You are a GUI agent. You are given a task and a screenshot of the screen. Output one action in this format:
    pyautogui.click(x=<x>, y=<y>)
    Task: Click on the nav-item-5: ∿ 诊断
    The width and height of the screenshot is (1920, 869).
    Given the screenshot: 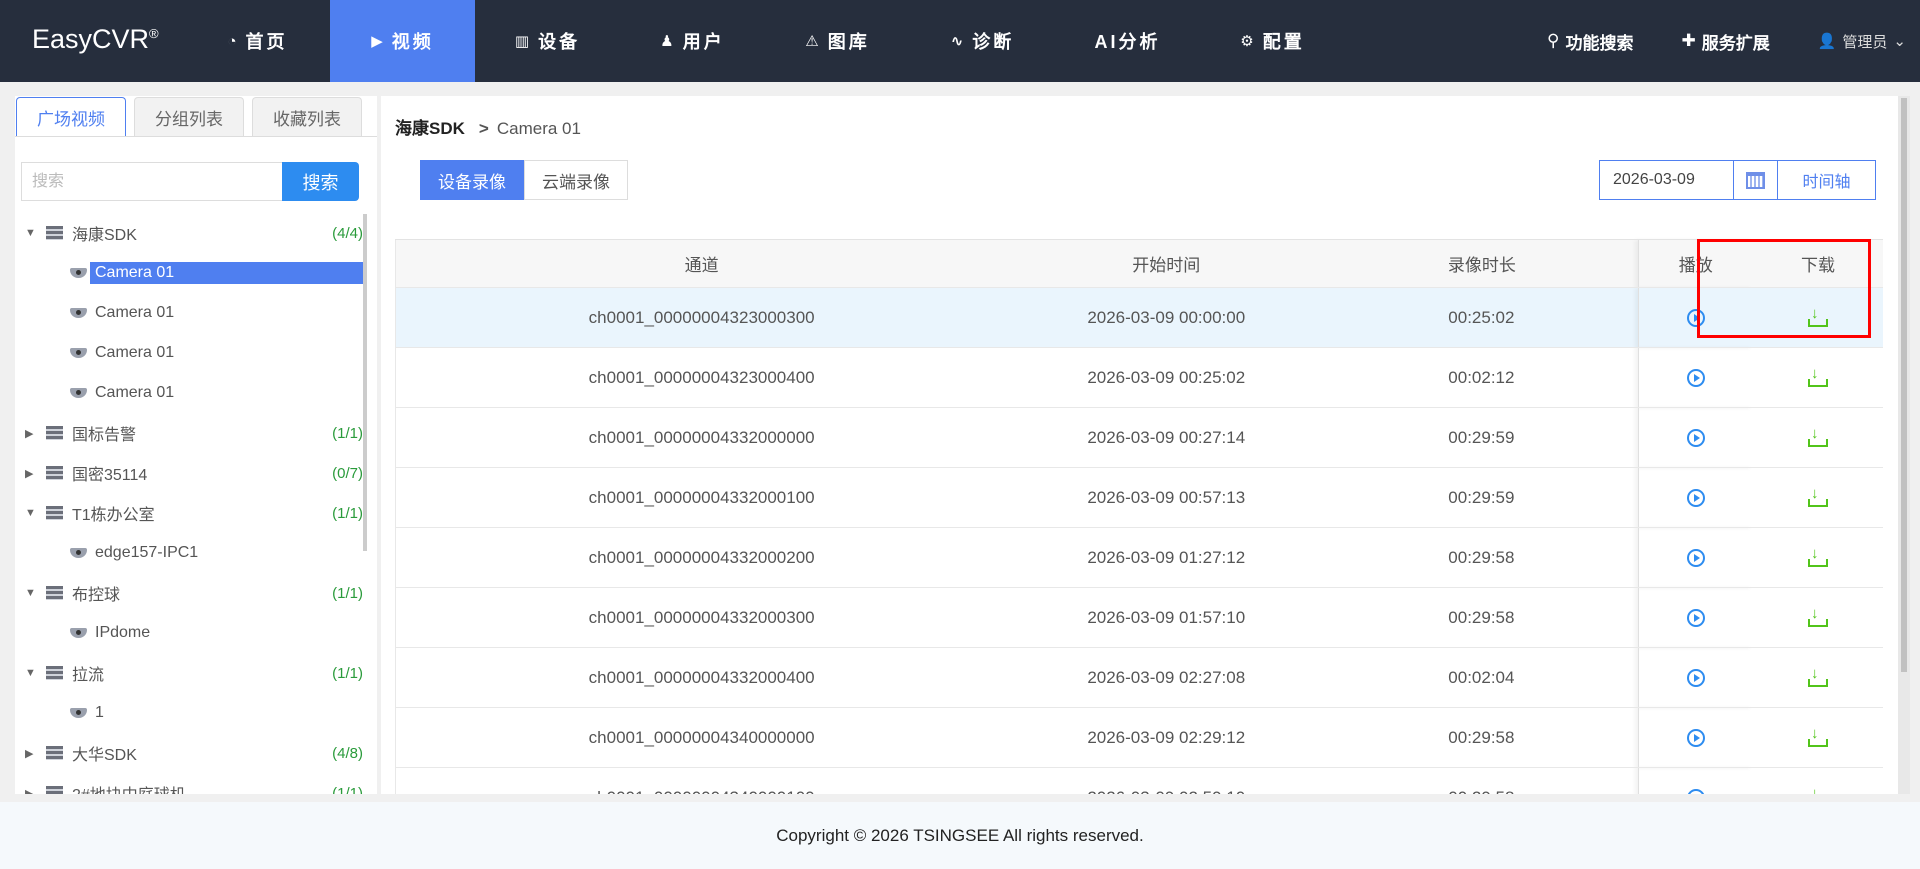 What is the action you would take?
    pyautogui.click(x=982, y=41)
    